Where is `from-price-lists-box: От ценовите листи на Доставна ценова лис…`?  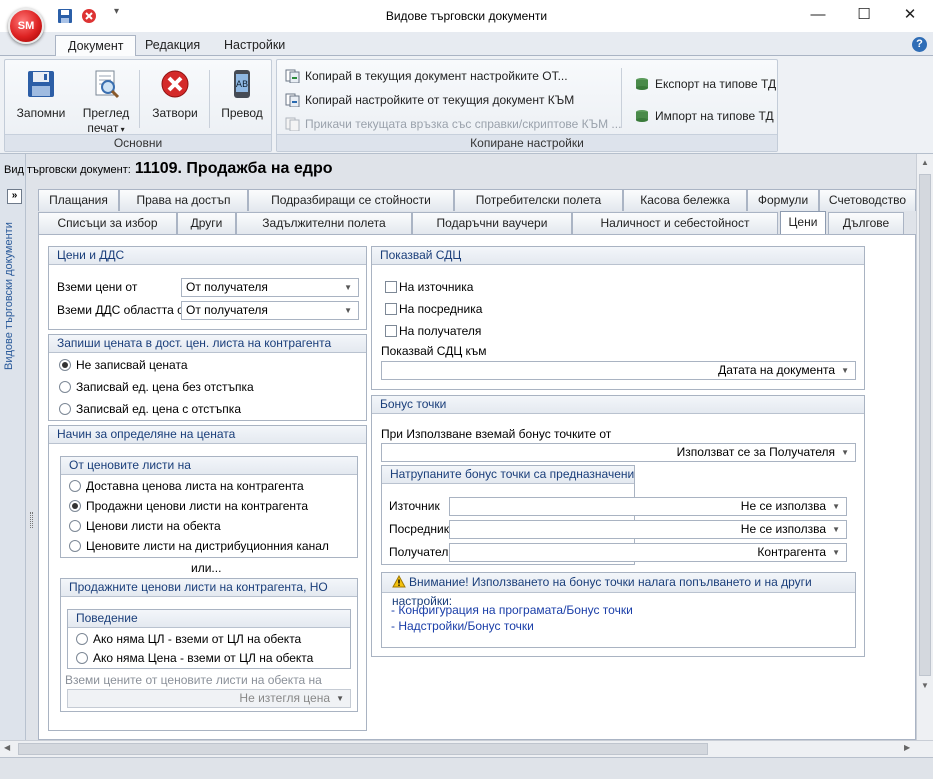
from-price-lists-box: От ценовите листи на Доставна ценова лис… is located at coordinates (209, 507).